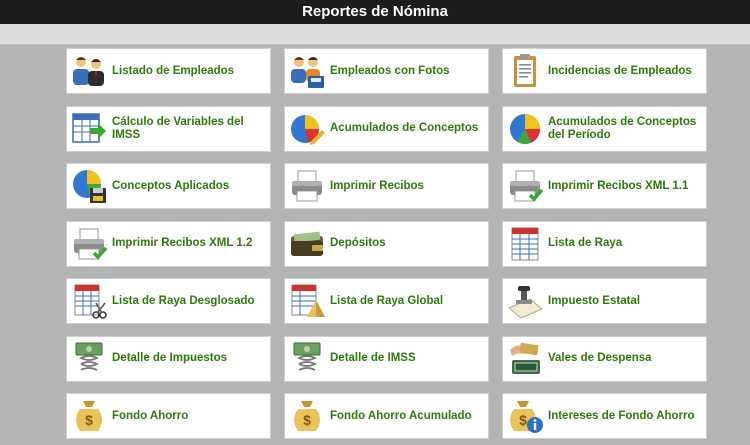 The width and height of the screenshot is (750, 445). What do you see at coordinates (89, 186) in the screenshot?
I see `pie-chart-disk-icon` at bounding box center [89, 186].